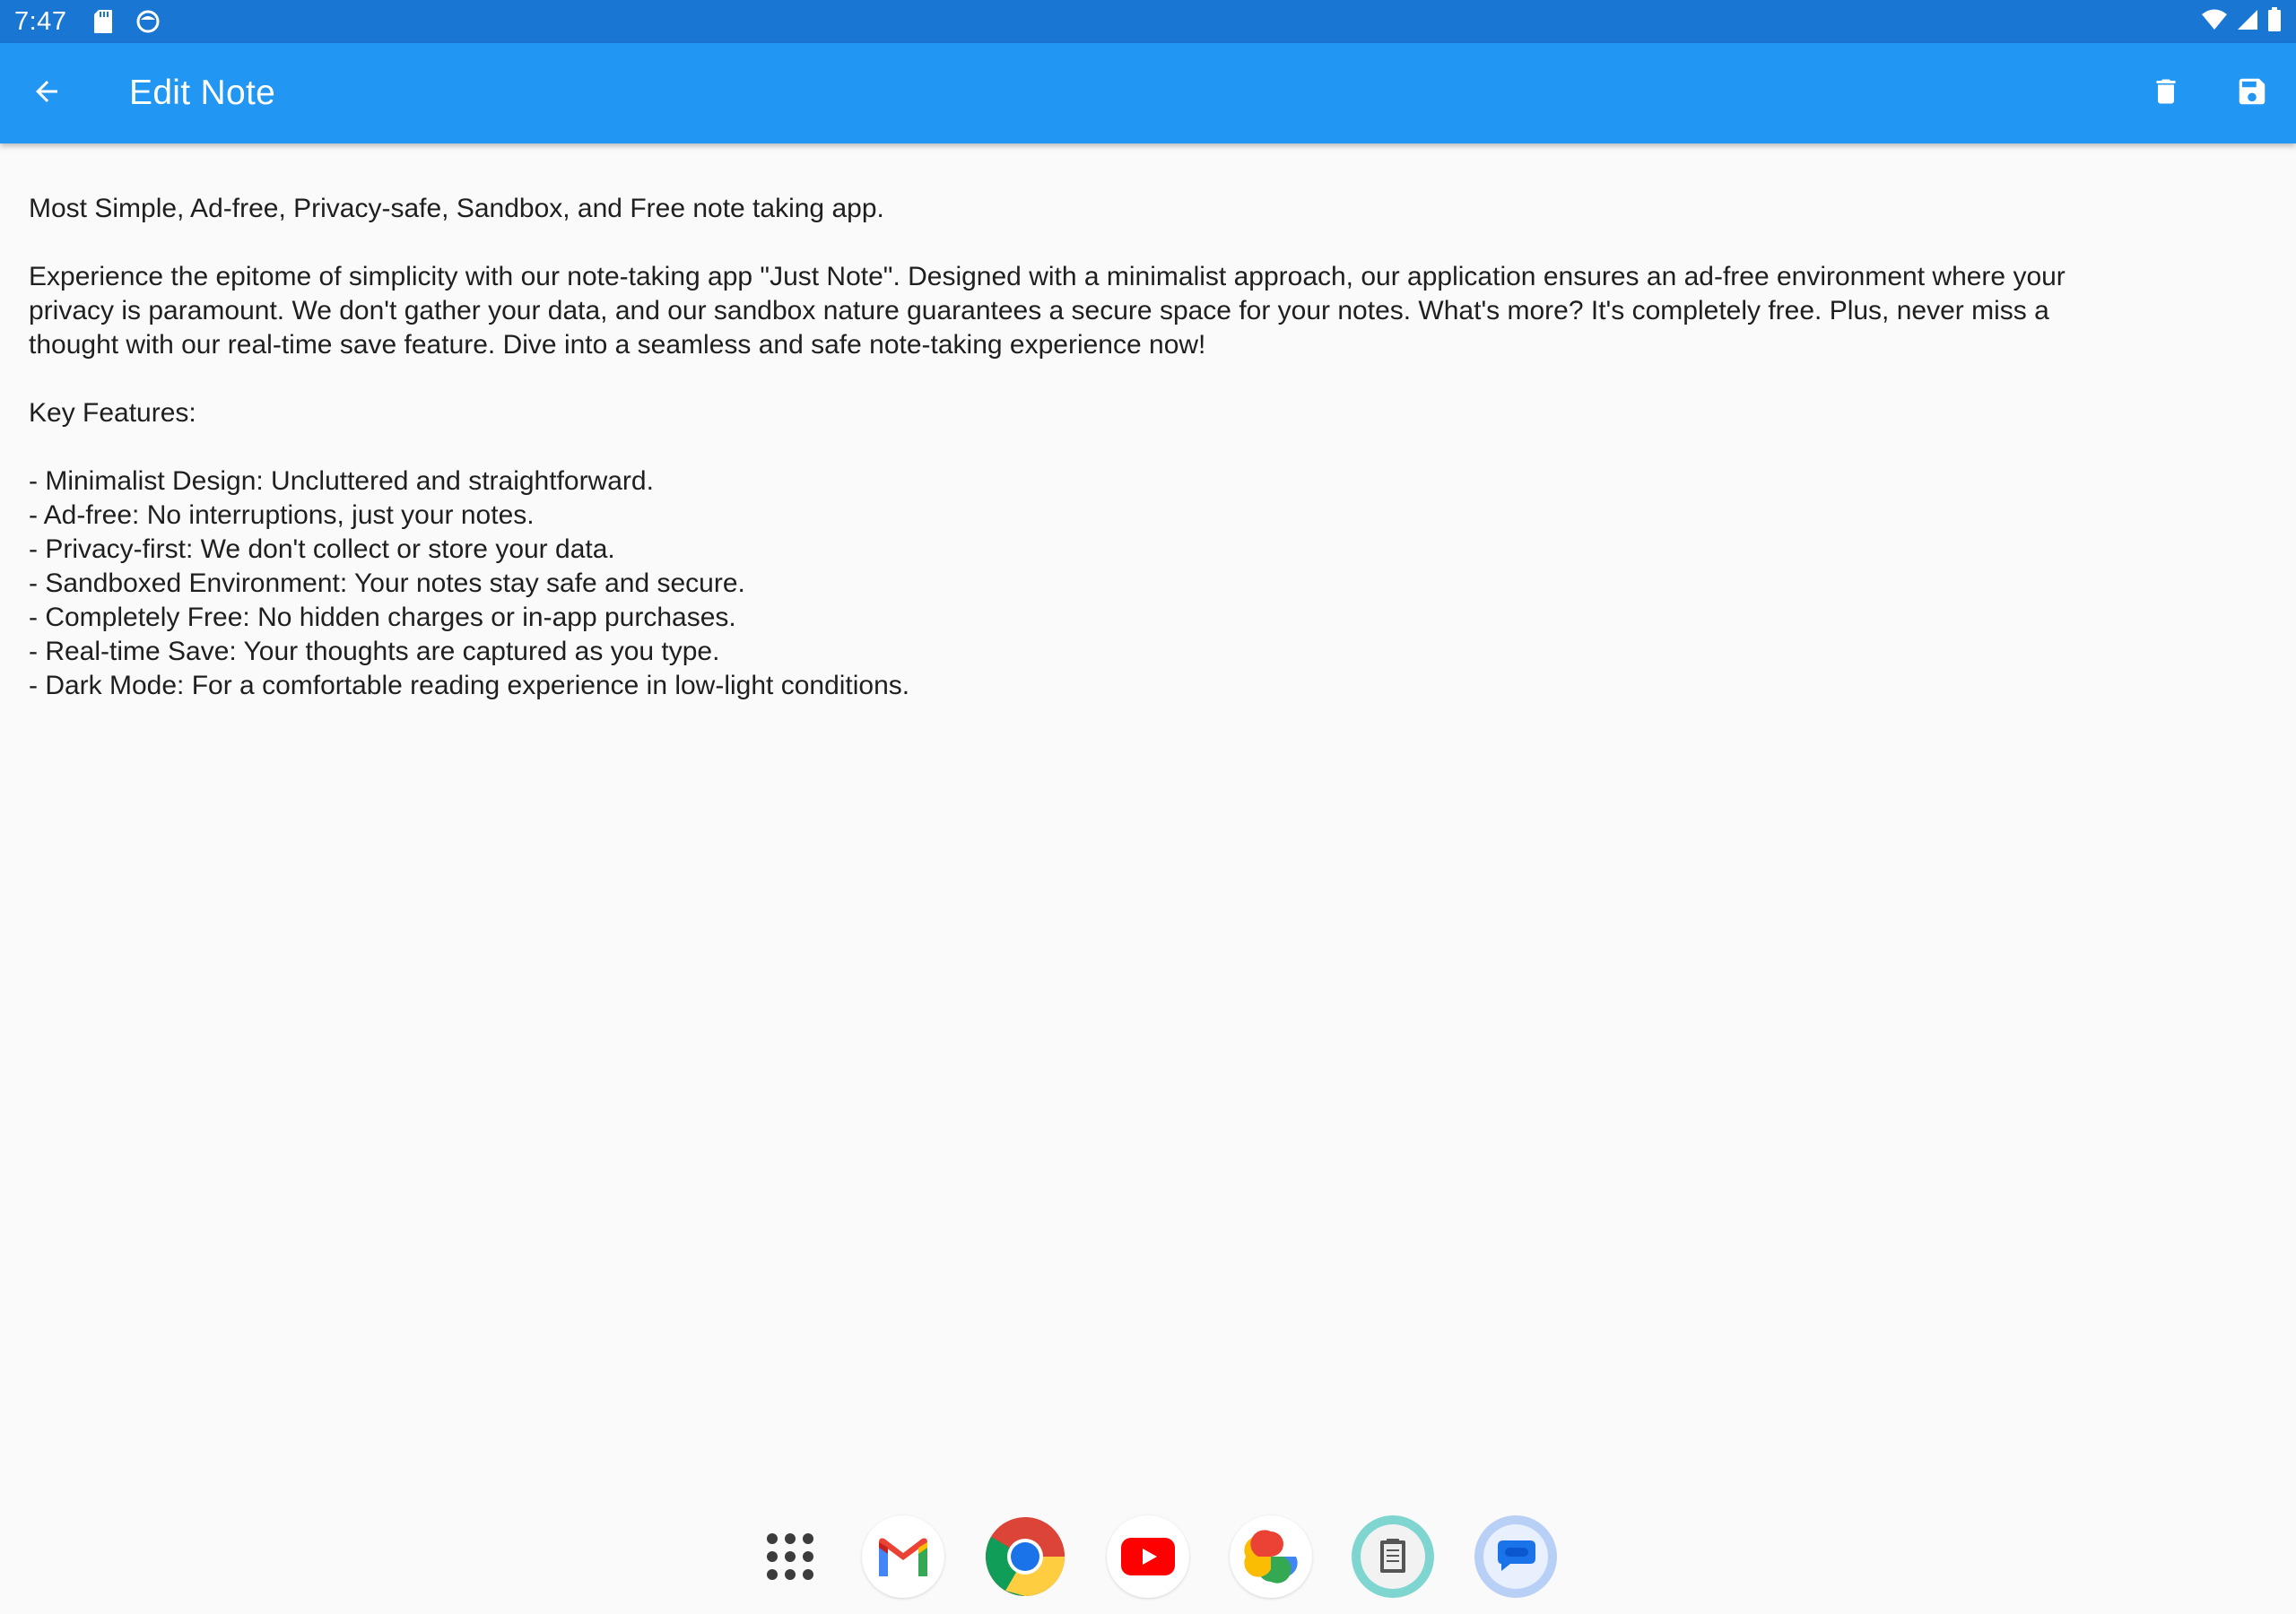  I want to click on sd-card-icon, so click(103, 21).